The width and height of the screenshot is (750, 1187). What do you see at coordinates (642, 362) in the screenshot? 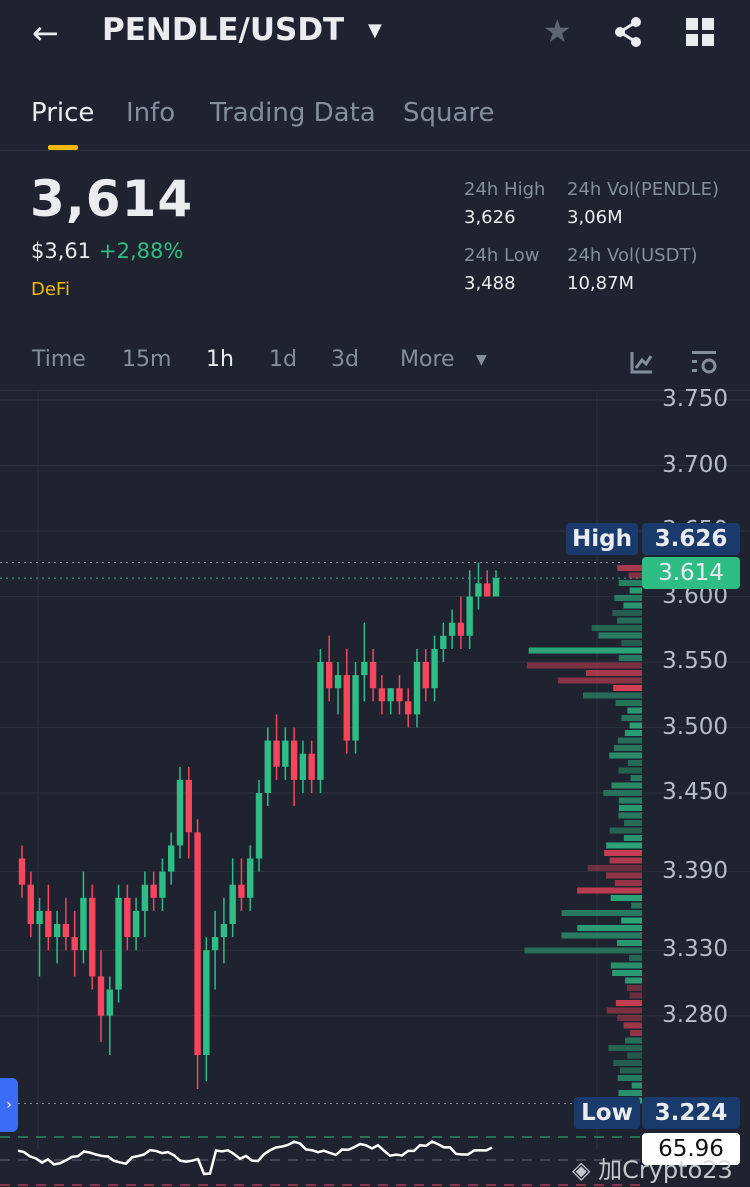
I see `indicator-icon` at bounding box center [642, 362].